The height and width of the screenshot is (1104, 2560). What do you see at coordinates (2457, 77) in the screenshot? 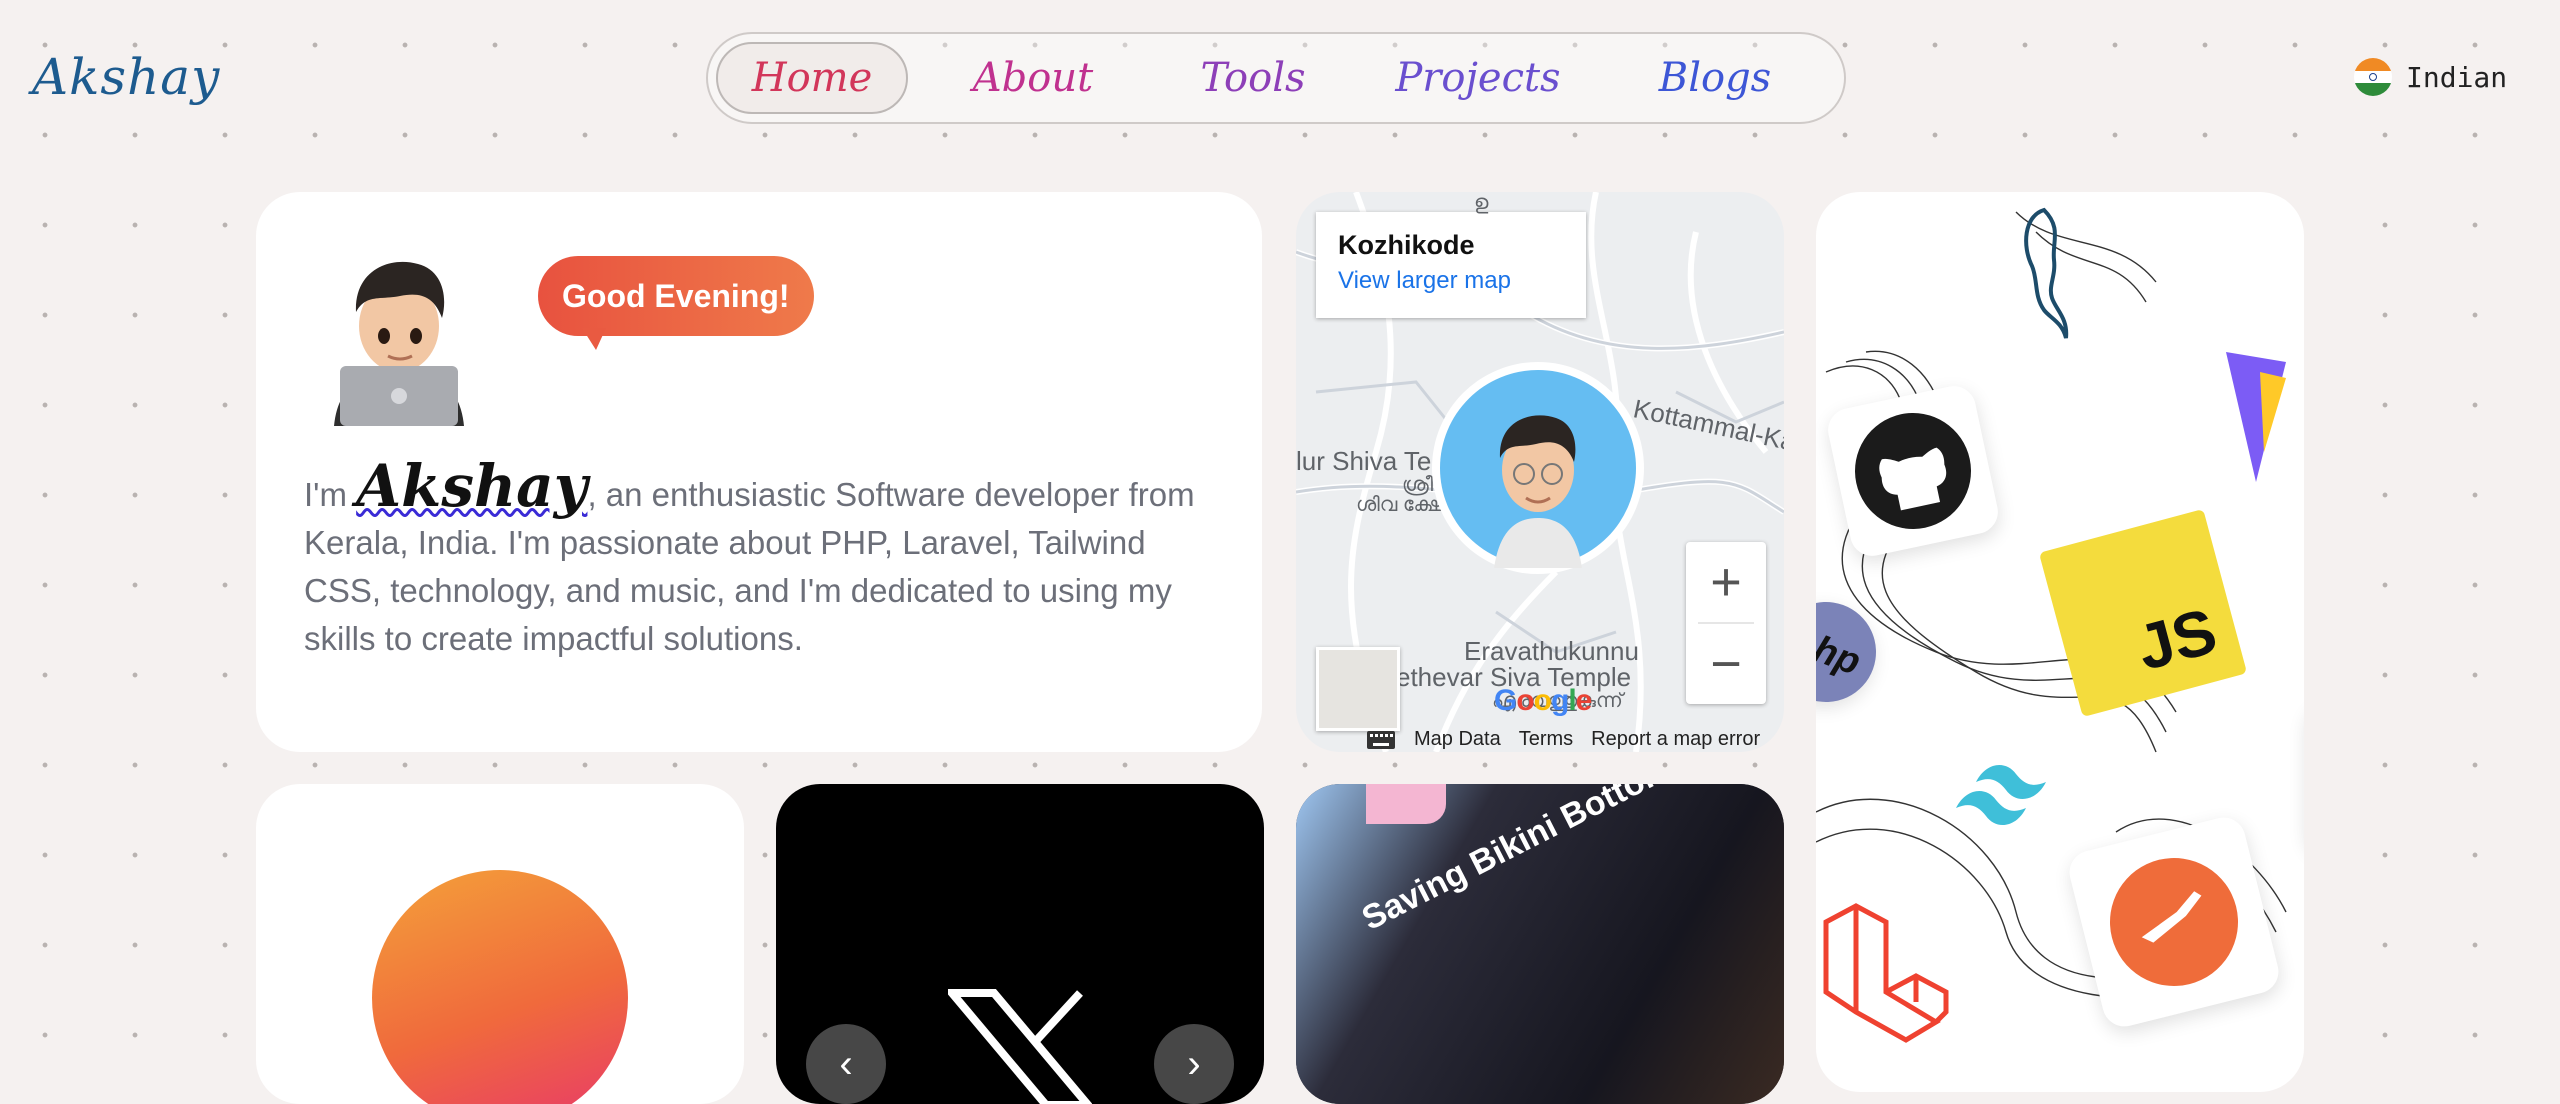
I see `language-label: Indian` at bounding box center [2457, 77].